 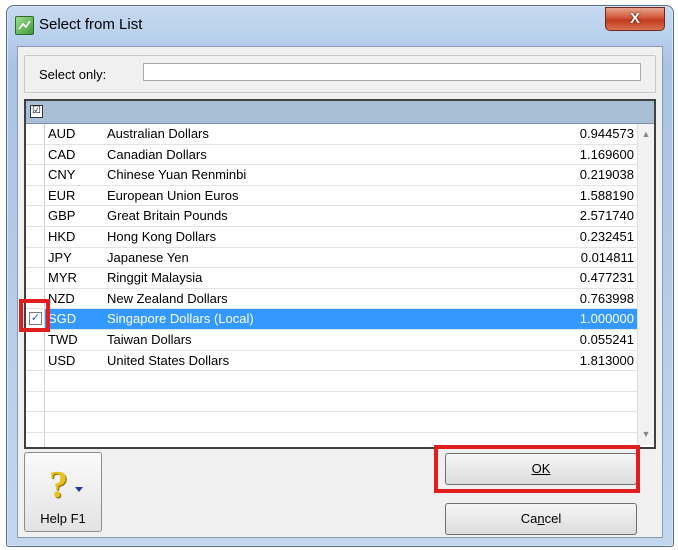 What do you see at coordinates (149, 339) in the screenshot?
I see `currency-name: Taiwan Dollars` at bounding box center [149, 339].